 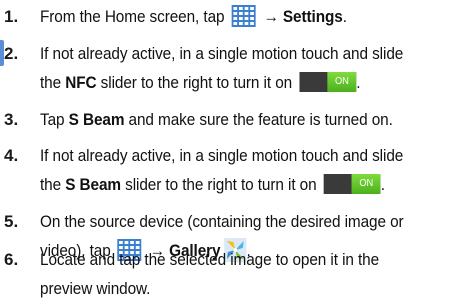 I want to click on settings-label: Settings, so click(x=312, y=17).